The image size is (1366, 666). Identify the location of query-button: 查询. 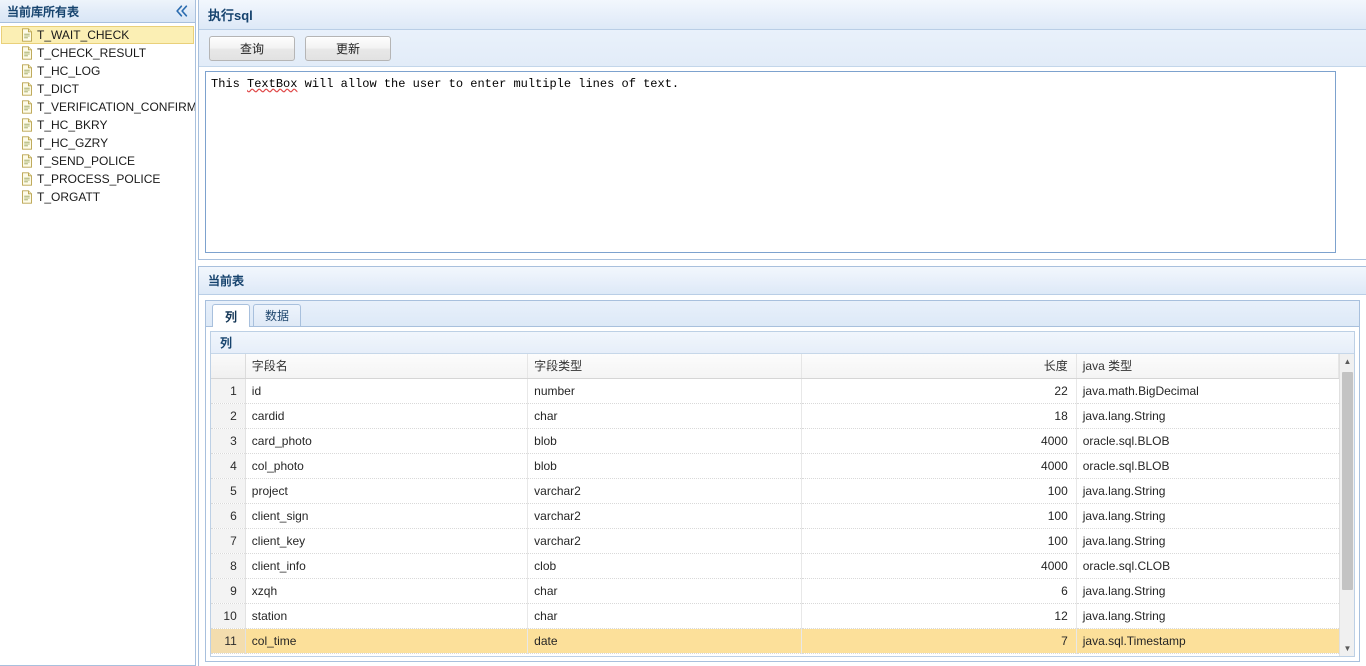
(252, 48).